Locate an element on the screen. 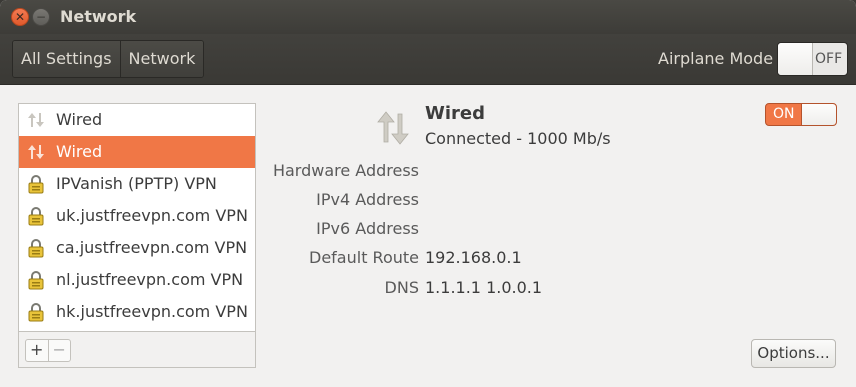  airplane-mode-switch: OFF is located at coordinates (812, 59).